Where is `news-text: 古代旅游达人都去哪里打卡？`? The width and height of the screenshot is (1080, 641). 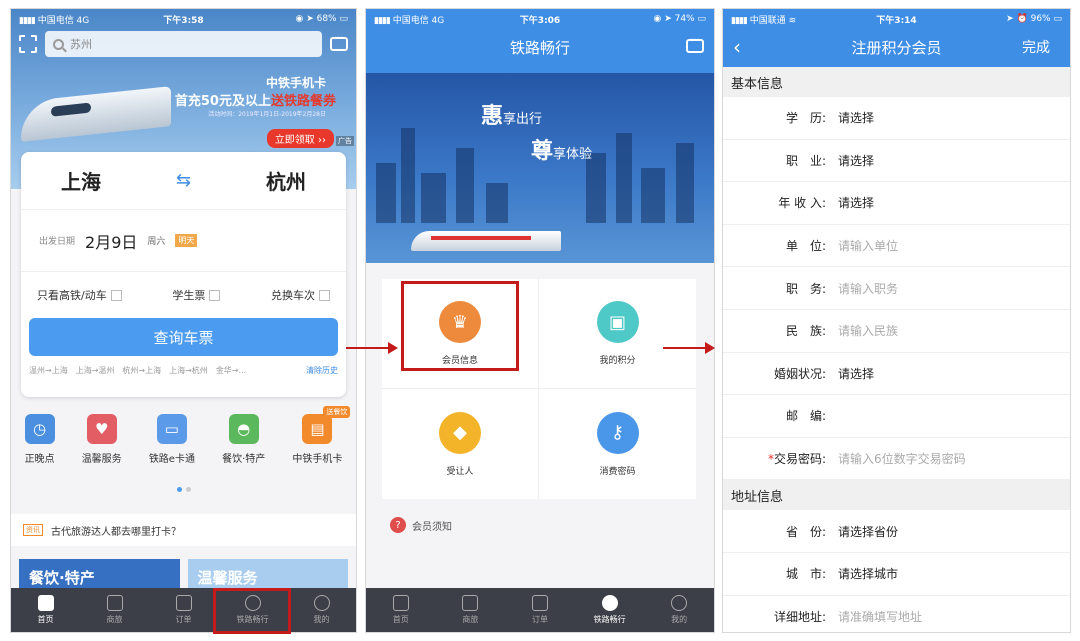
news-text: 古代旅游达人都去哪里打卡？ is located at coordinates (116, 532).